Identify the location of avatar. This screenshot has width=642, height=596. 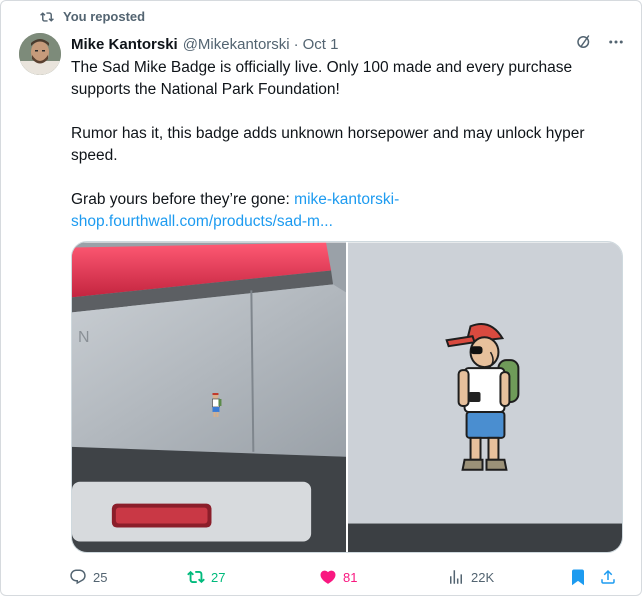
(40, 54).